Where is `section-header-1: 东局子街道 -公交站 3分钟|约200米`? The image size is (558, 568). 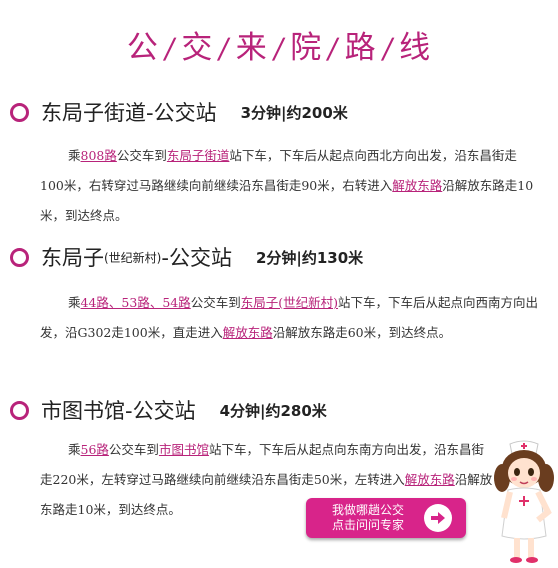
section-header-1: 东局子街道 -公交站 3分钟|约200米 is located at coordinates (179, 112).